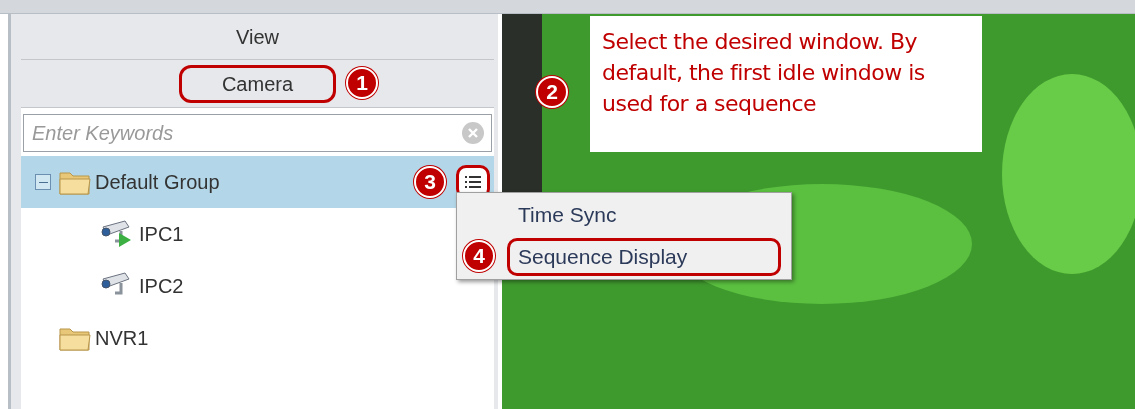 Image resolution: width=1135 pixels, height=409 pixels. Describe the element at coordinates (362, 83) in the screenshot. I see `step-number-badge: 1` at that location.